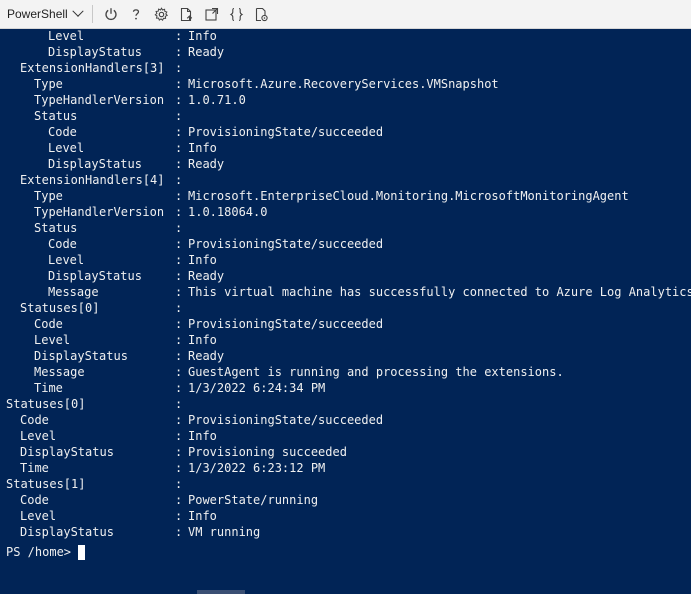 The height and width of the screenshot is (594, 691). What do you see at coordinates (224, 532) in the screenshot?
I see `property-value: VM running` at bounding box center [224, 532].